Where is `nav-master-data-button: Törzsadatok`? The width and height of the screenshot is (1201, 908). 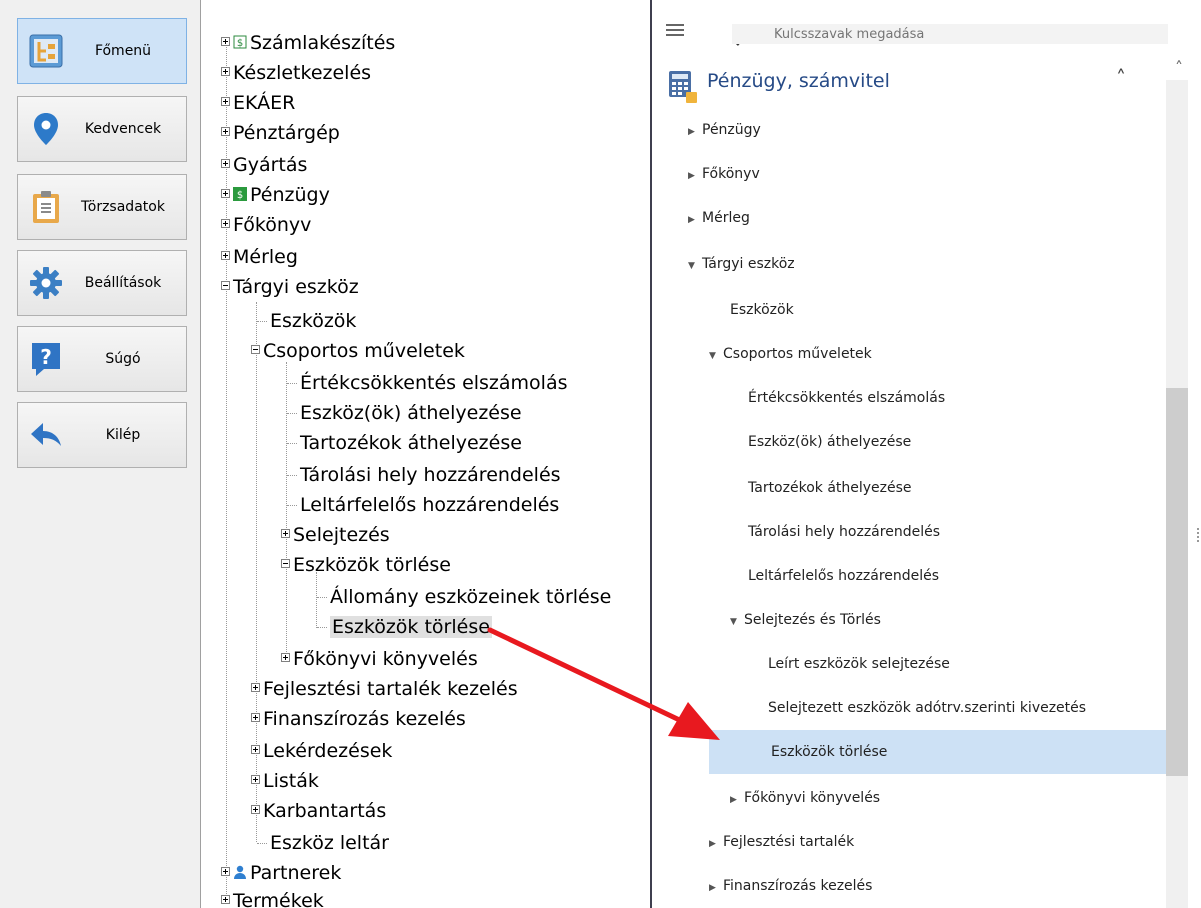 nav-master-data-button: Törzsadatok is located at coordinates (102, 207).